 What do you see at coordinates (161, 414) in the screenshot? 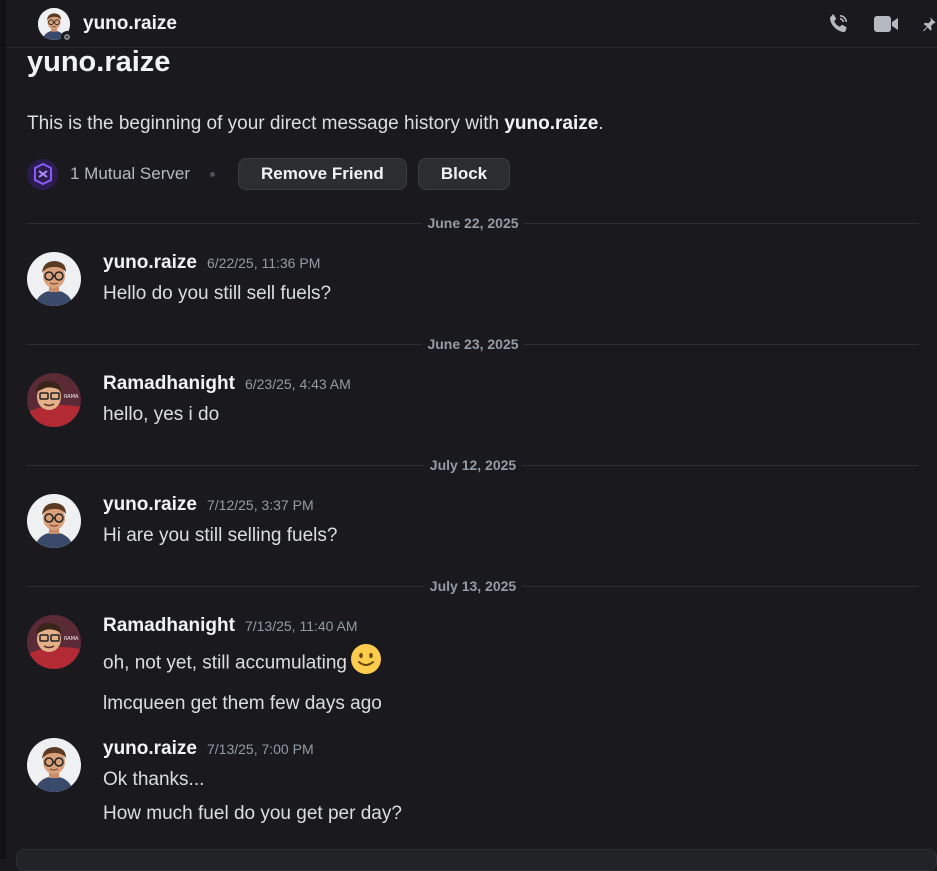
I see `message-text: hello, yes i do` at bounding box center [161, 414].